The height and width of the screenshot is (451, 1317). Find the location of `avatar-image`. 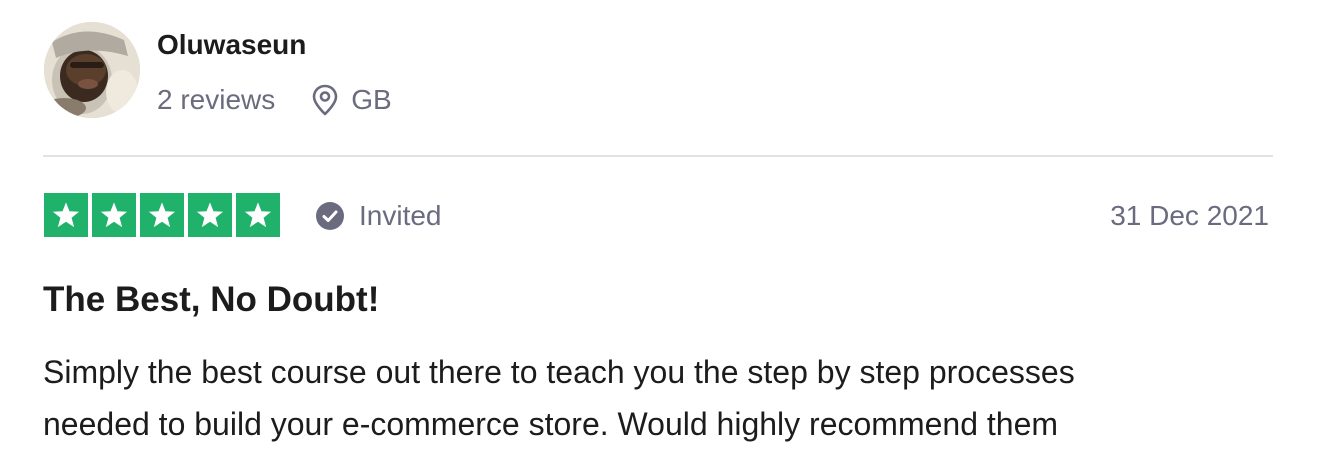

avatar-image is located at coordinates (92, 70).